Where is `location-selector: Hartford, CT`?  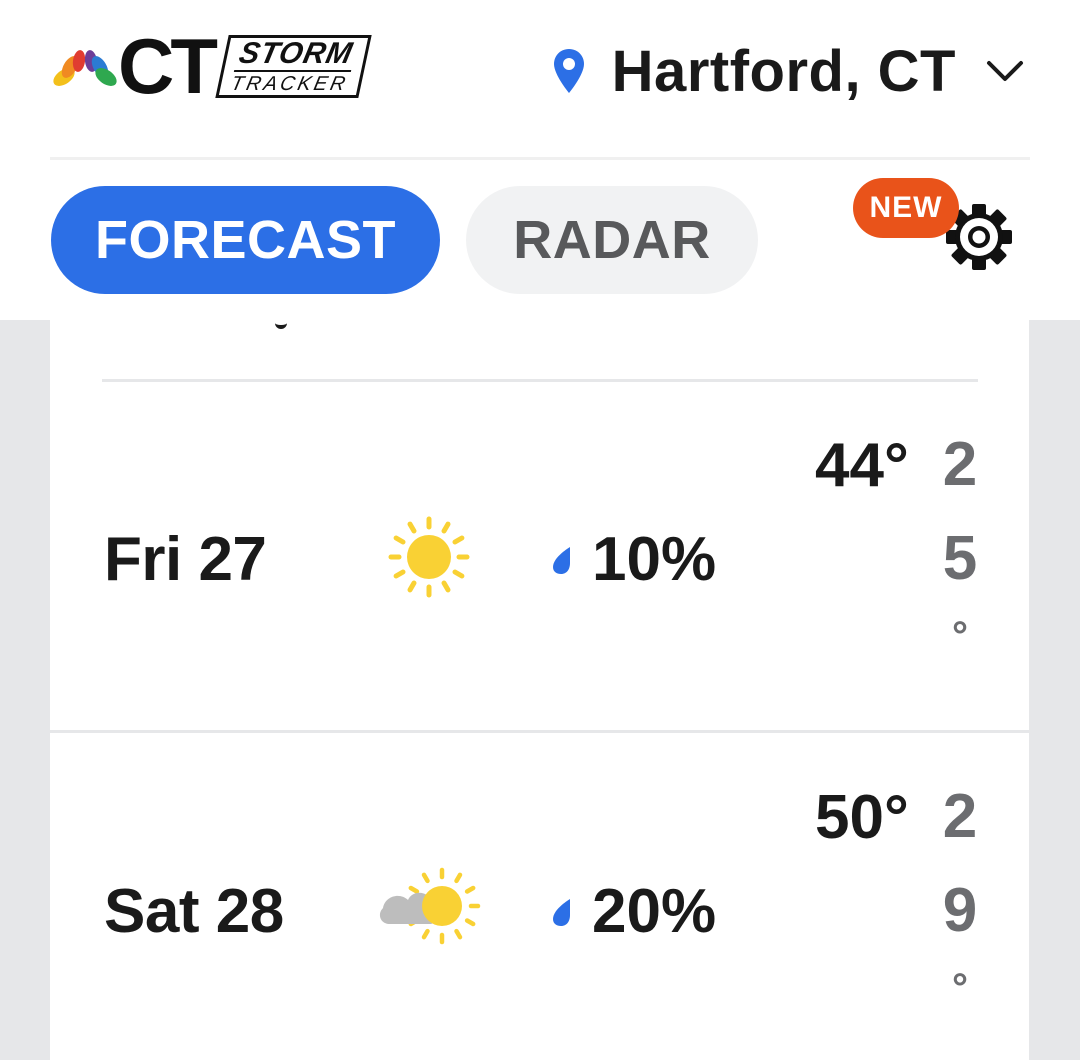 location-selector: Hartford, CT is located at coordinates (788, 71).